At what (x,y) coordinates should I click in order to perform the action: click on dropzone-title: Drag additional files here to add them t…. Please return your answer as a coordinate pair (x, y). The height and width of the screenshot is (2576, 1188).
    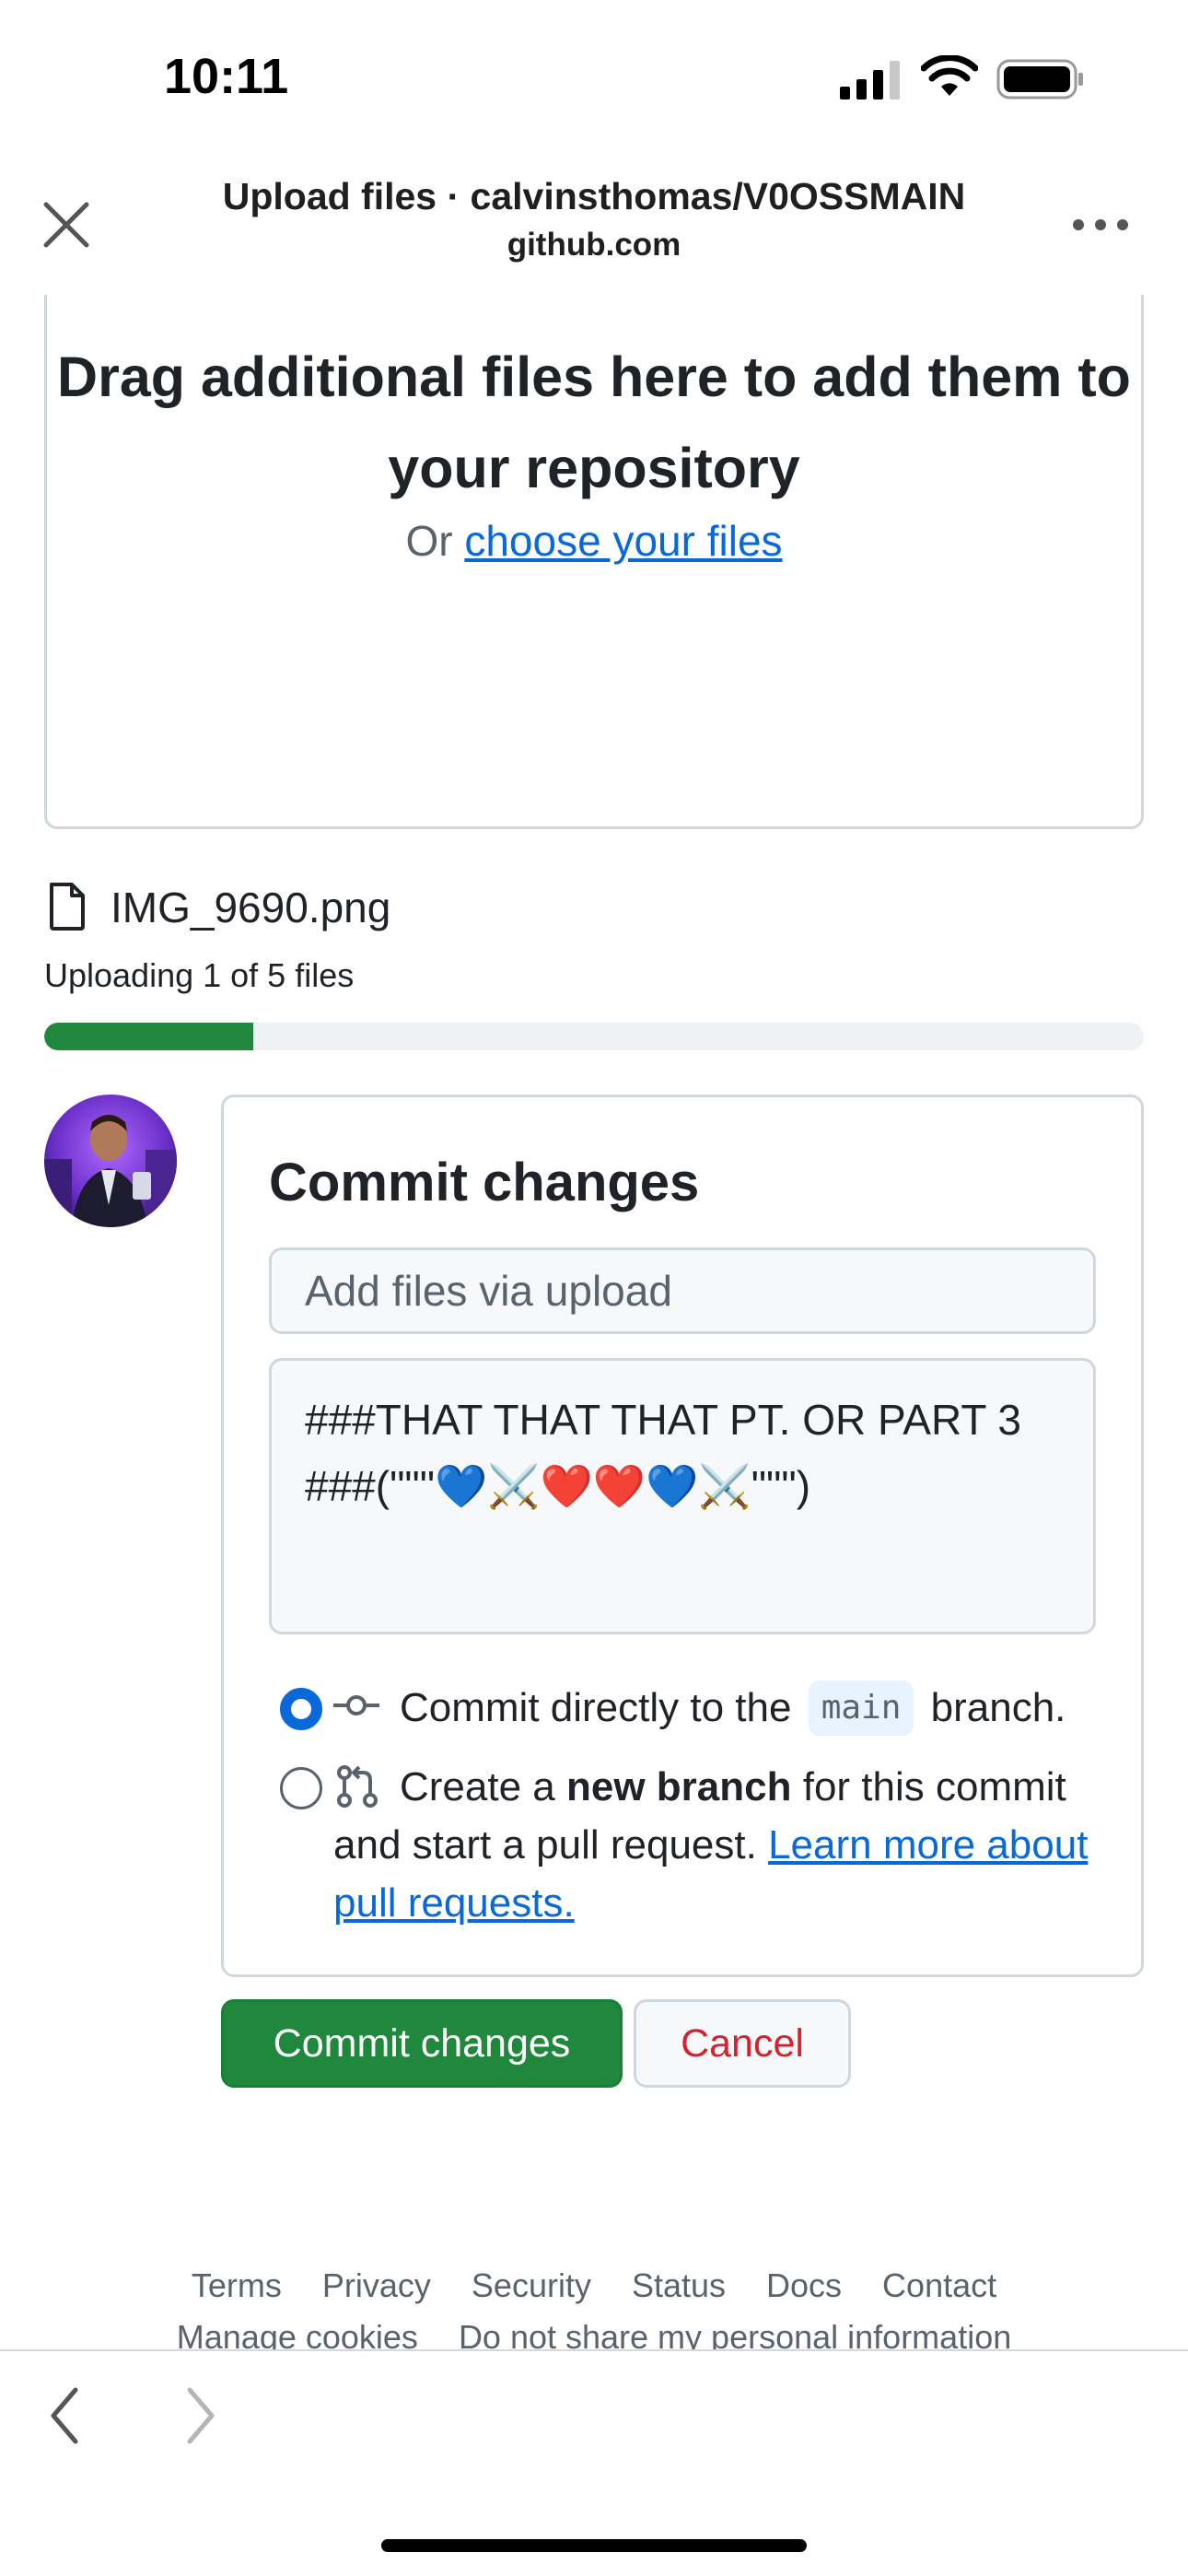
    Looking at the image, I should click on (594, 422).